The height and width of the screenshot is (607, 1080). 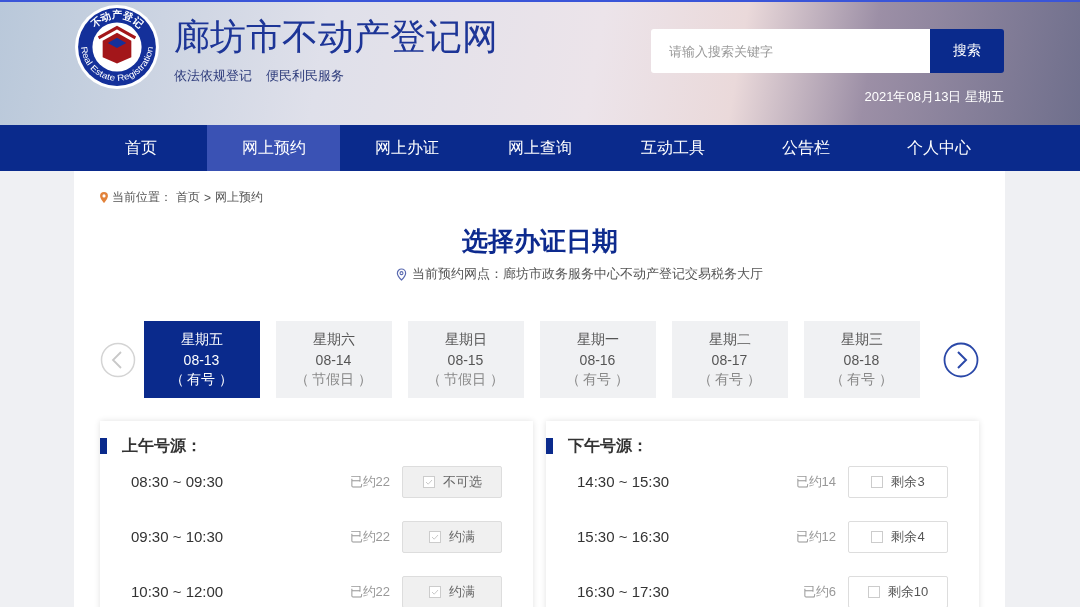 I want to click on page-title: 选择办证日期, so click(x=539, y=242).